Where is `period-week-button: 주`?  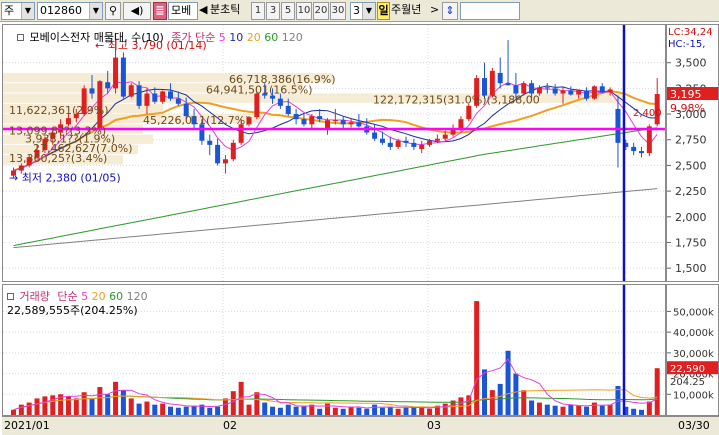
period-week-button: 주 is located at coordinates (396, 9).